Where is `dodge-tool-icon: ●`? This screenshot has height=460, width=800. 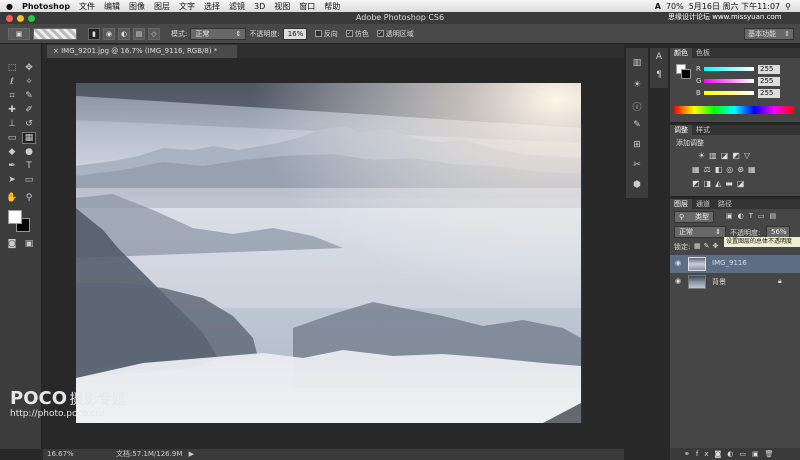
dodge-tool-icon: ● is located at coordinates (29, 152).